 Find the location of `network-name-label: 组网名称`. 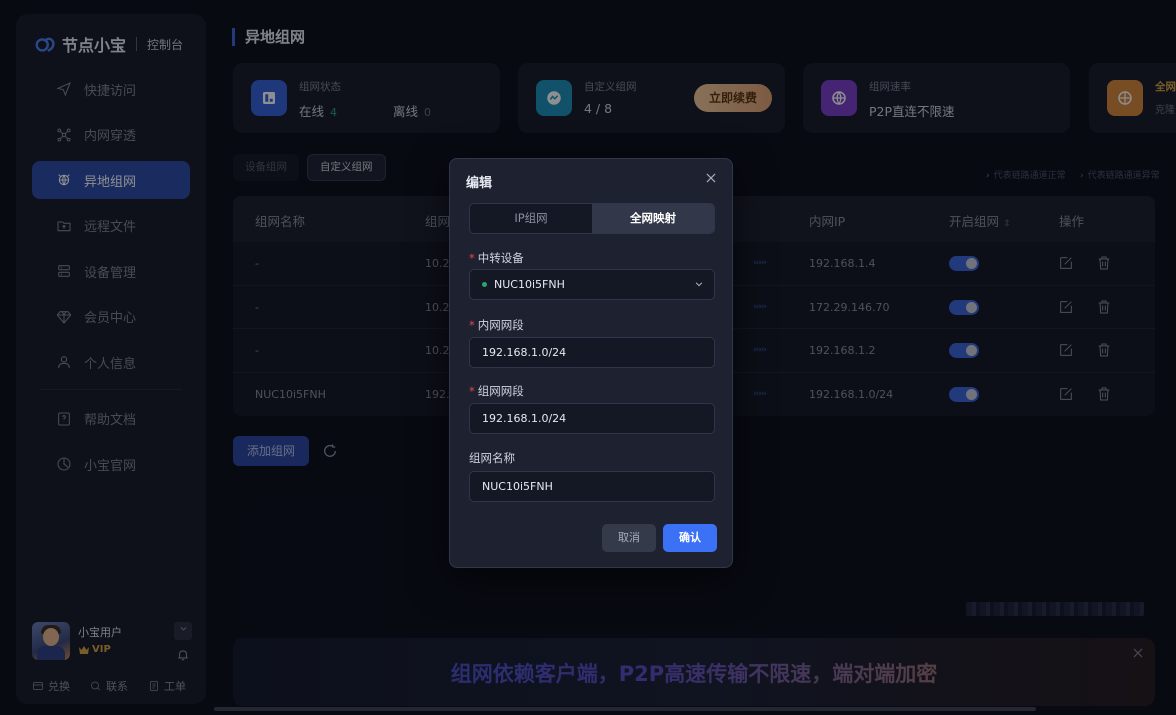

network-name-label: 组网名称 is located at coordinates (492, 458).